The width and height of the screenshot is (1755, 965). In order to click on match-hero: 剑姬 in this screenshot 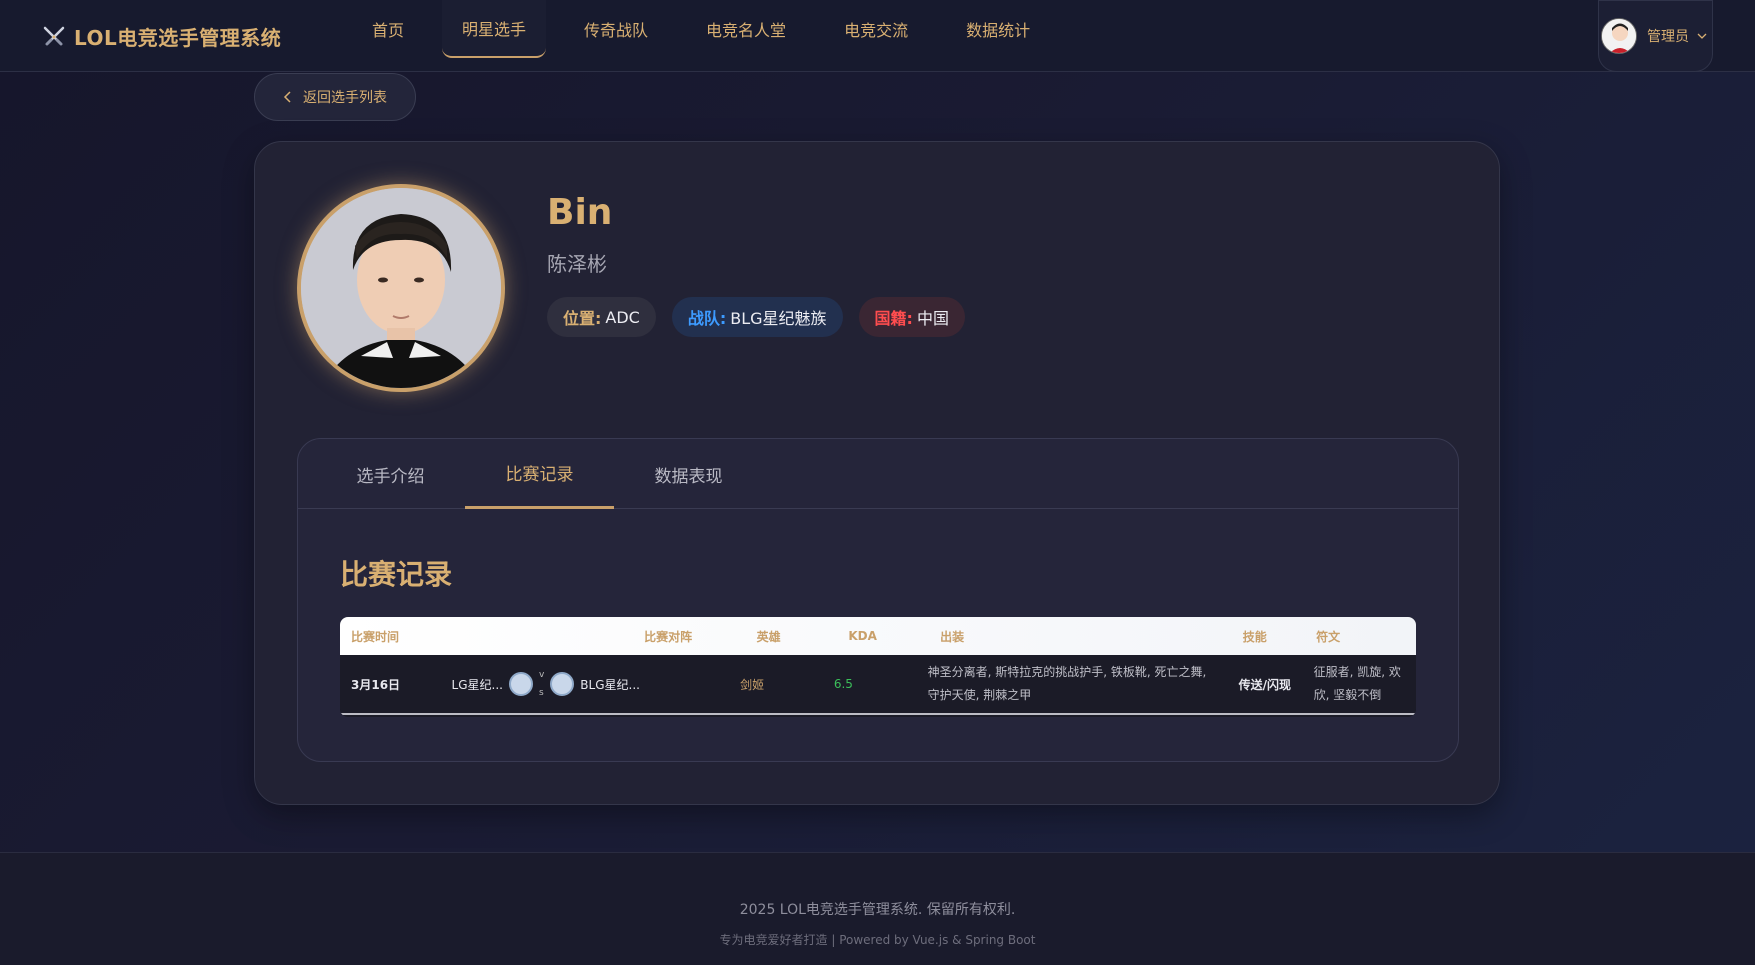, I will do `click(752, 684)`.